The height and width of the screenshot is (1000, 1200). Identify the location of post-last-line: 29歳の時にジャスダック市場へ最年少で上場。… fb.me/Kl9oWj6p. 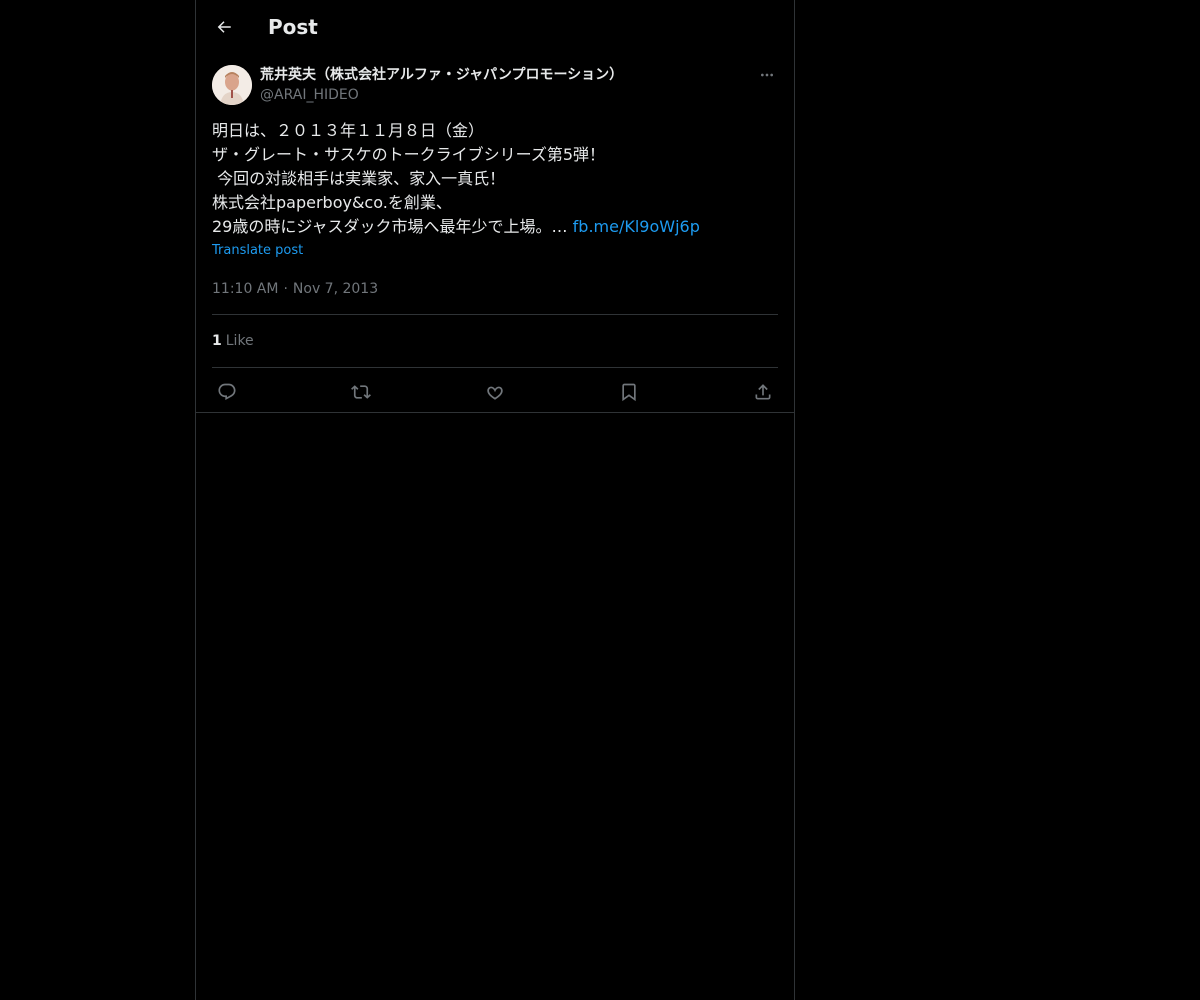
(495, 227).